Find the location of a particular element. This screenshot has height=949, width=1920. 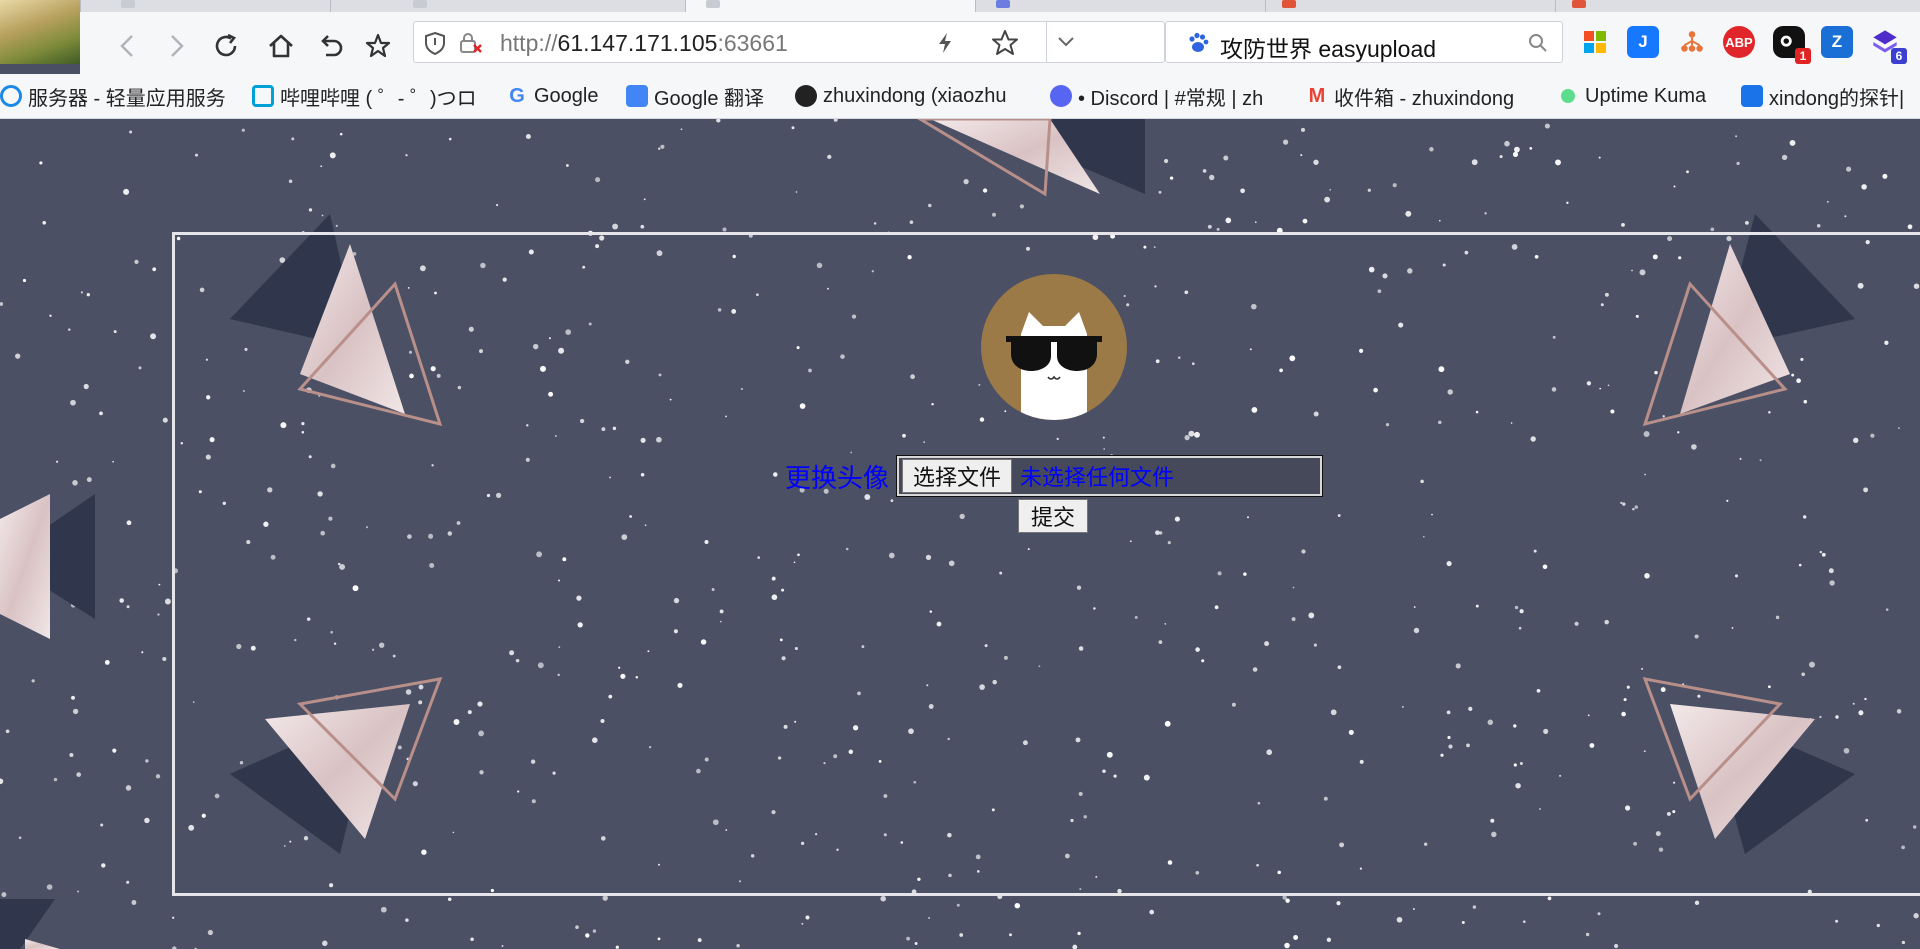

submit-button: 提交 is located at coordinates (1053, 516).